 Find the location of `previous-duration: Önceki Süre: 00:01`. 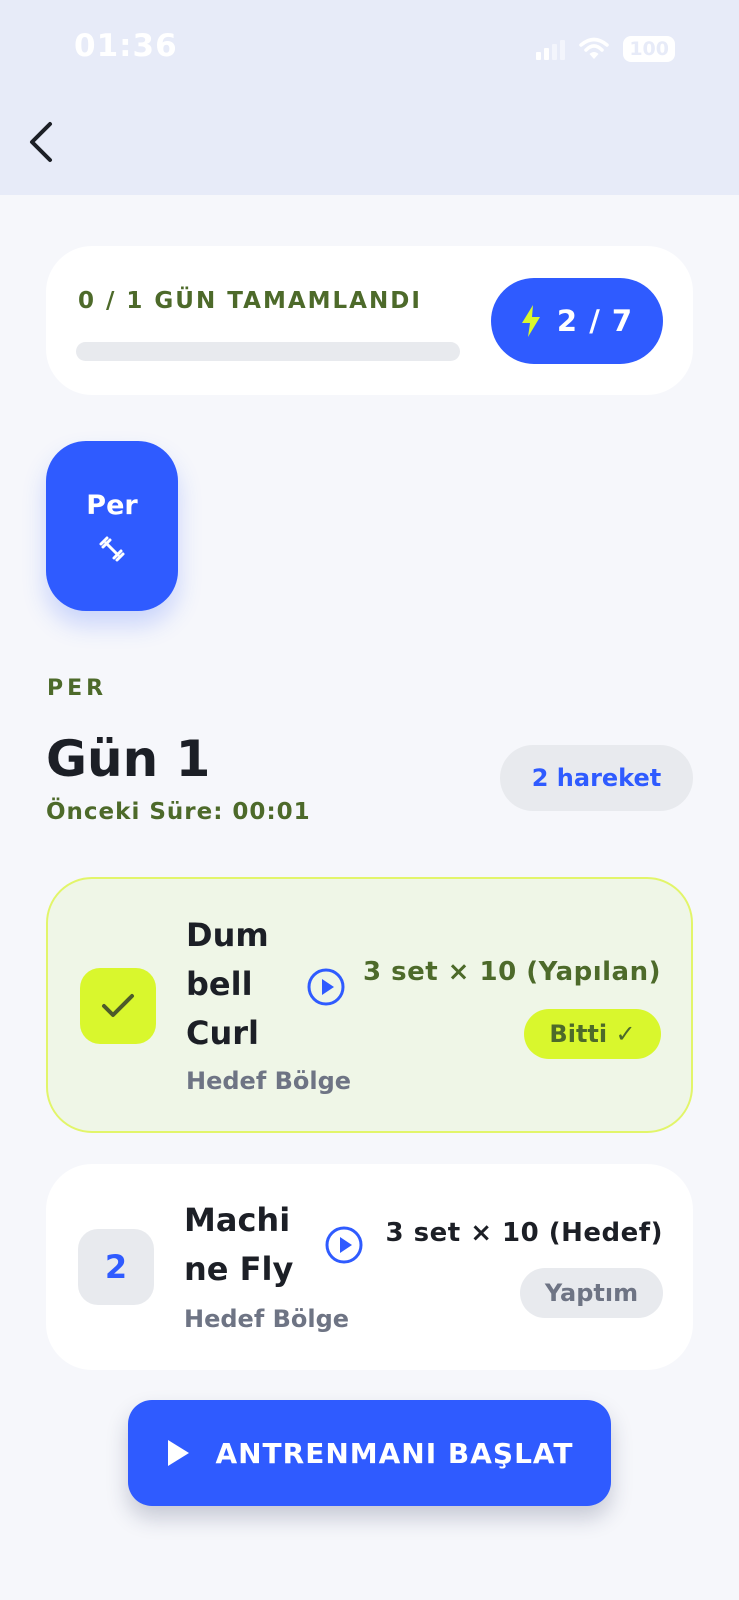

previous-duration: Önceki Süre: 00:01 is located at coordinates (178, 812).